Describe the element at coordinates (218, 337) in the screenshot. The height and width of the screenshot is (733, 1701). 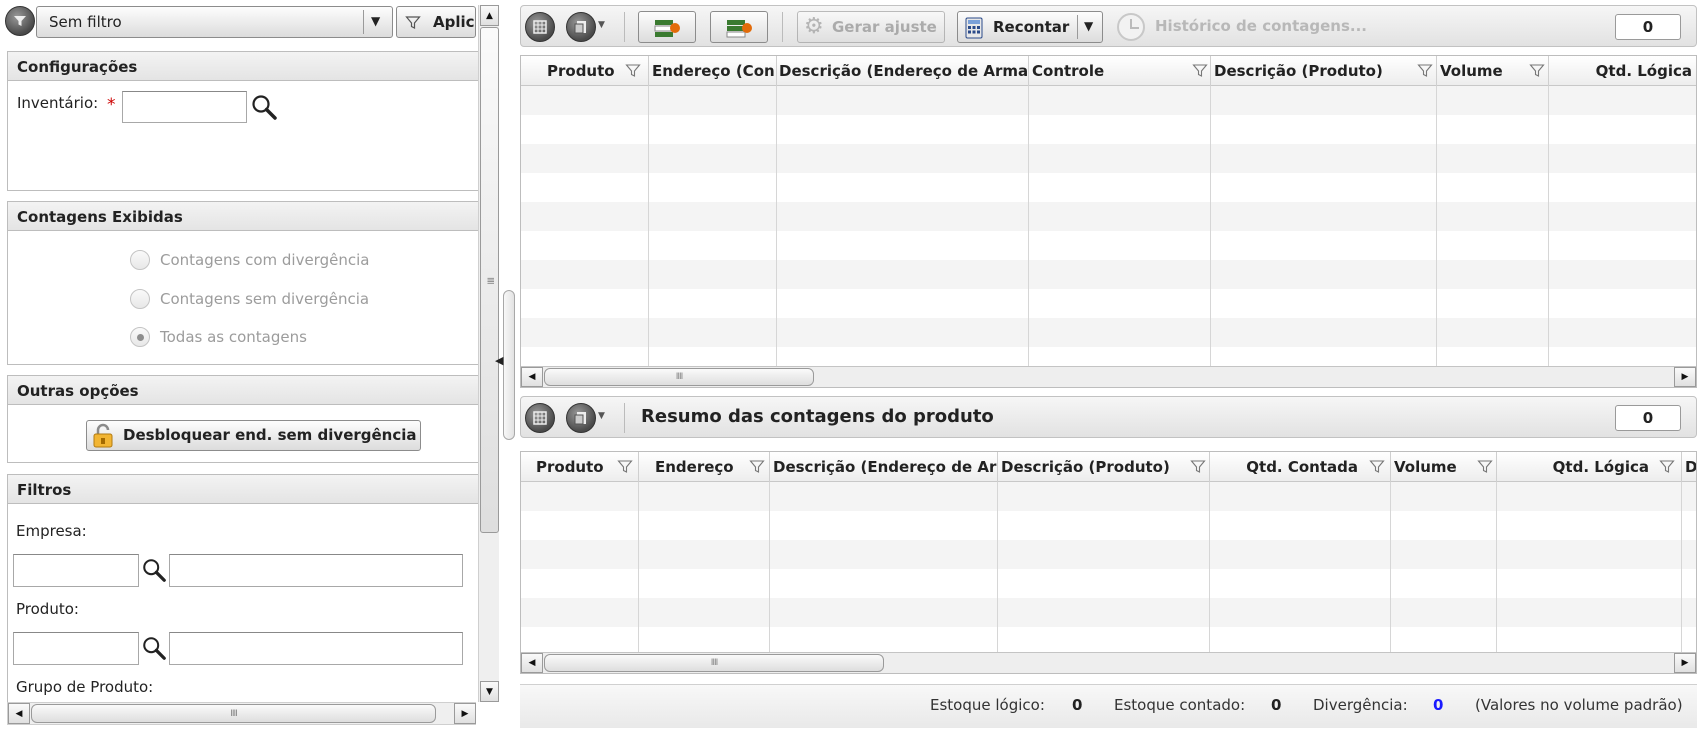
I see `radio-all-counts: Todas as contagens` at that location.